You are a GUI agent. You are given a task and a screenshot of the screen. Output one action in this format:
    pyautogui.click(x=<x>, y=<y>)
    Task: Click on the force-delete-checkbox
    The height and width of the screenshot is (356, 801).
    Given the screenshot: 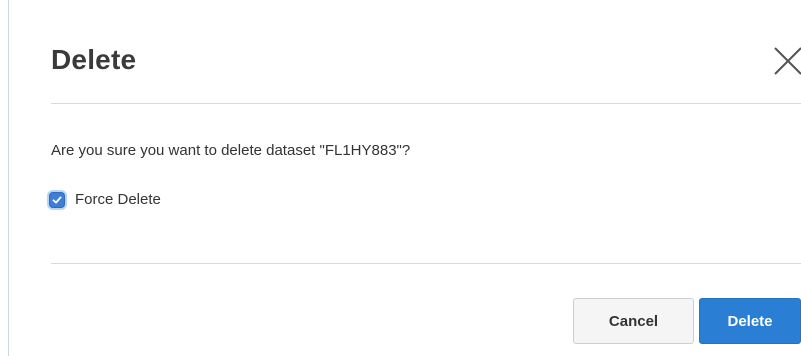 What is the action you would take?
    pyautogui.click(x=57, y=199)
    